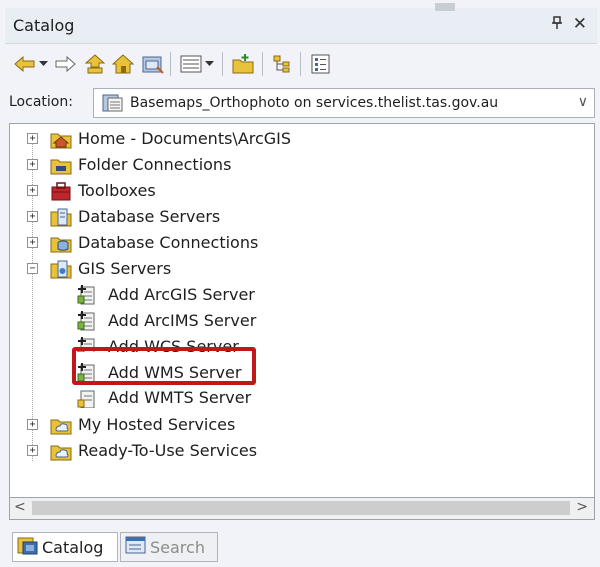 The width and height of the screenshot is (600, 567). I want to click on close-icon: ✕, so click(580, 24).